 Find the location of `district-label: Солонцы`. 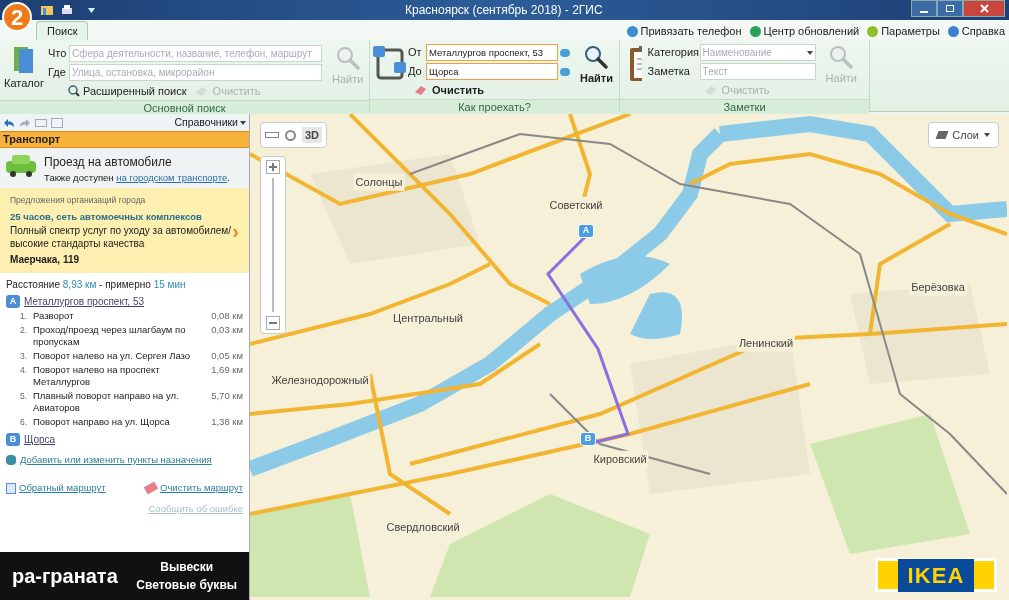

district-label: Солонцы is located at coordinates (379, 182).